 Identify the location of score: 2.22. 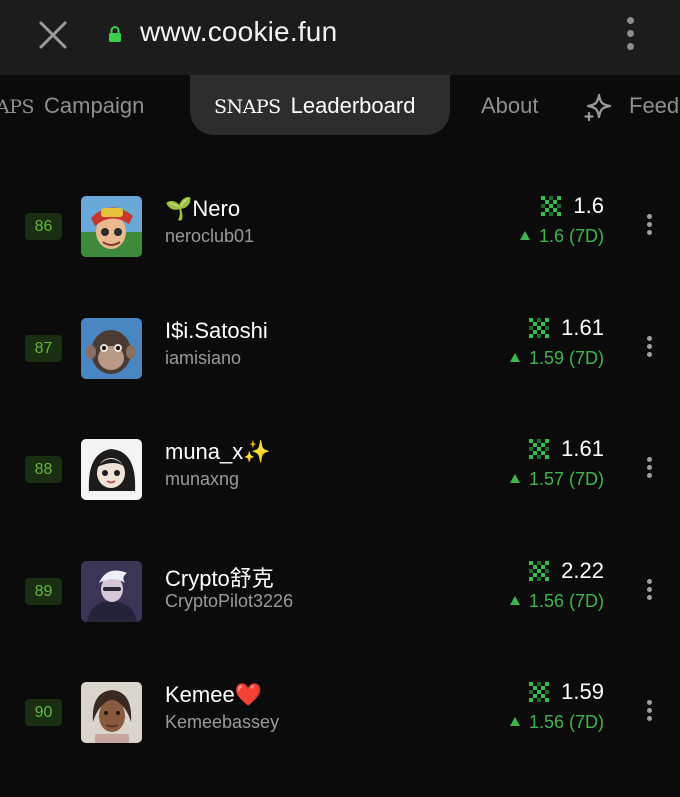
(565, 571).